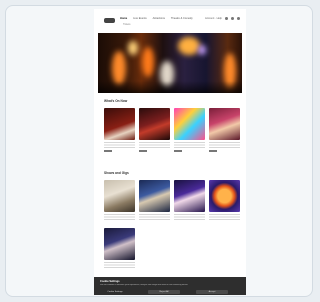 This screenshot has width=320, height=302. What do you see at coordinates (109, 20) in the screenshot?
I see `site-logo` at bounding box center [109, 20].